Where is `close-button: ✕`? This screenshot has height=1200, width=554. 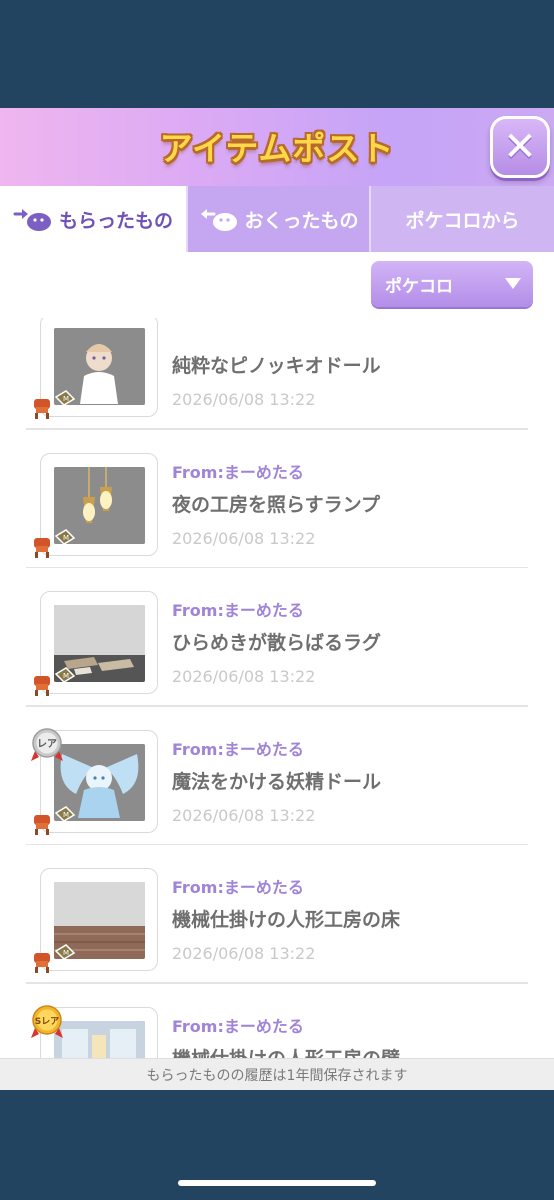 close-button: ✕ is located at coordinates (520, 147).